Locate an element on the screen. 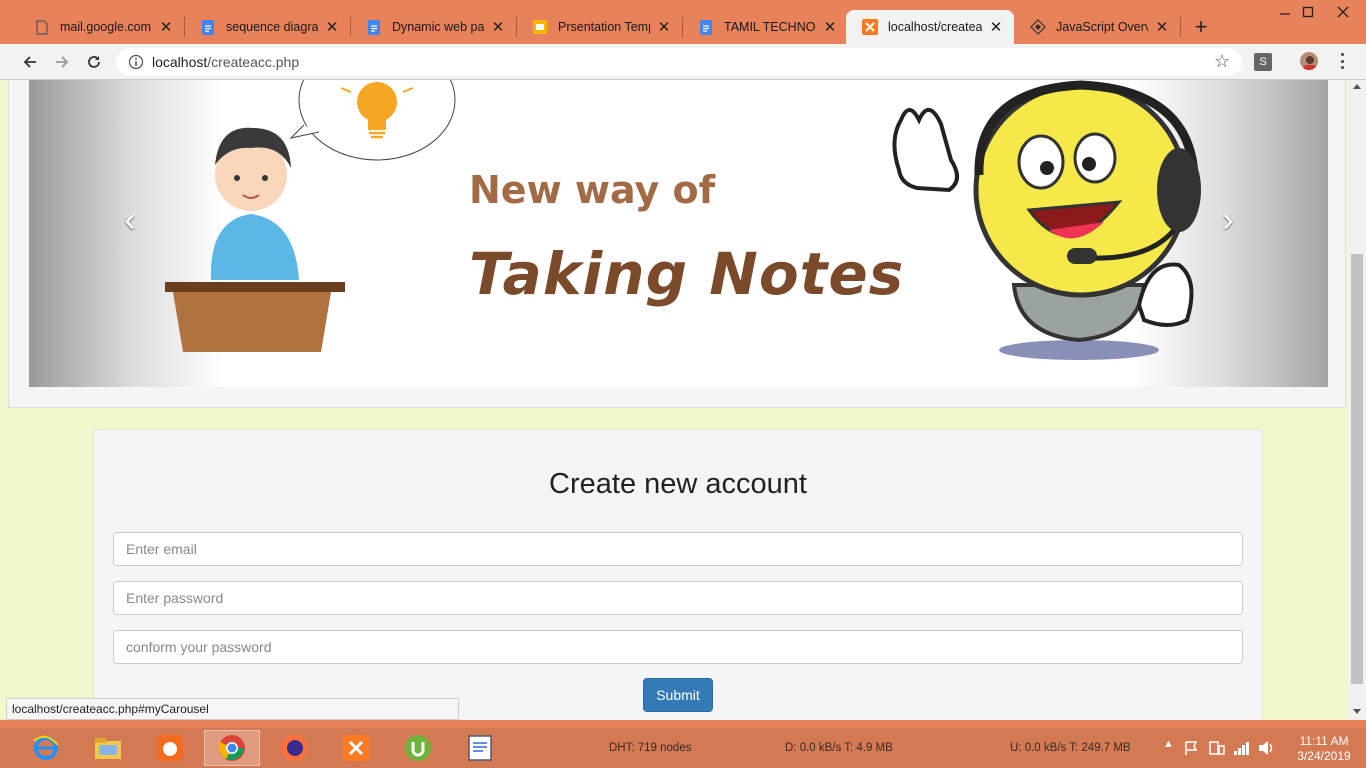  xampp-button is located at coordinates (356, 748).